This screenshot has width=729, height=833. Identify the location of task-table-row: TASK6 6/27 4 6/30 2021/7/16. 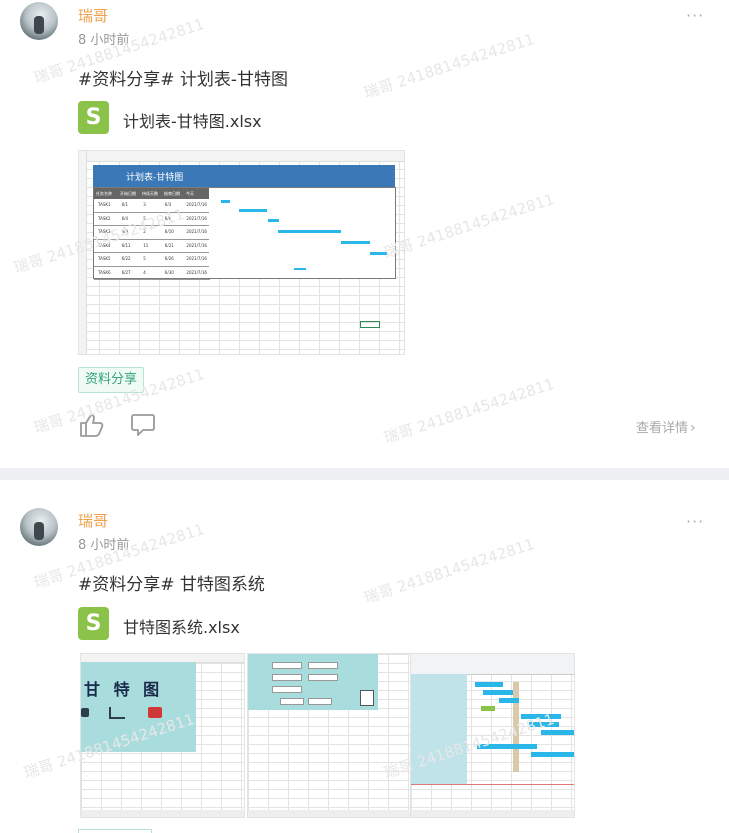
(152, 273).